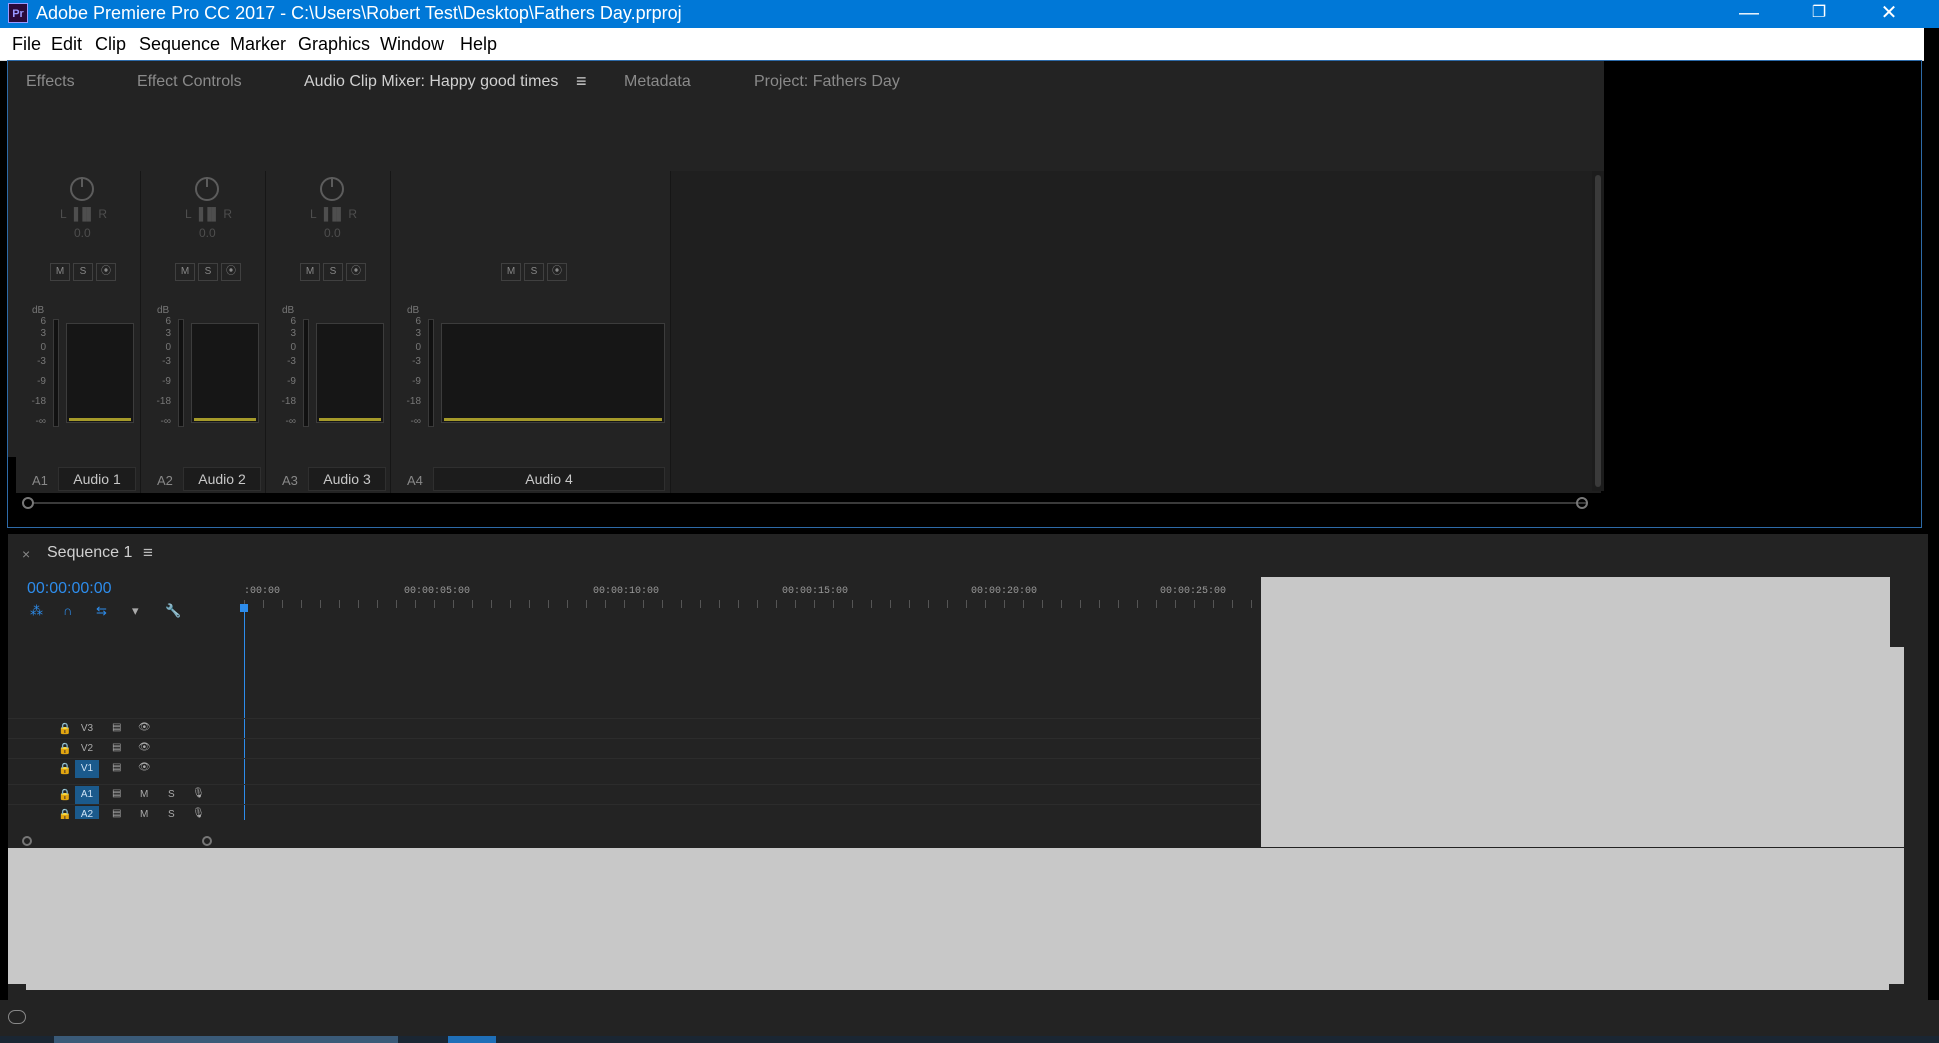 This screenshot has height=1043, width=1939. Describe the element at coordinates (334, 44) in the screenshot. I see `menu-graphics: Graphics` at that location.